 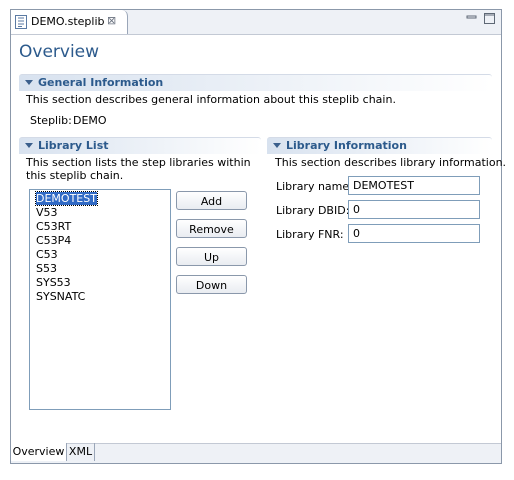 What do you see at coordinates (211, 200) in the screenshot?
I see `add-button: Add` at bounding box center [211, 200].